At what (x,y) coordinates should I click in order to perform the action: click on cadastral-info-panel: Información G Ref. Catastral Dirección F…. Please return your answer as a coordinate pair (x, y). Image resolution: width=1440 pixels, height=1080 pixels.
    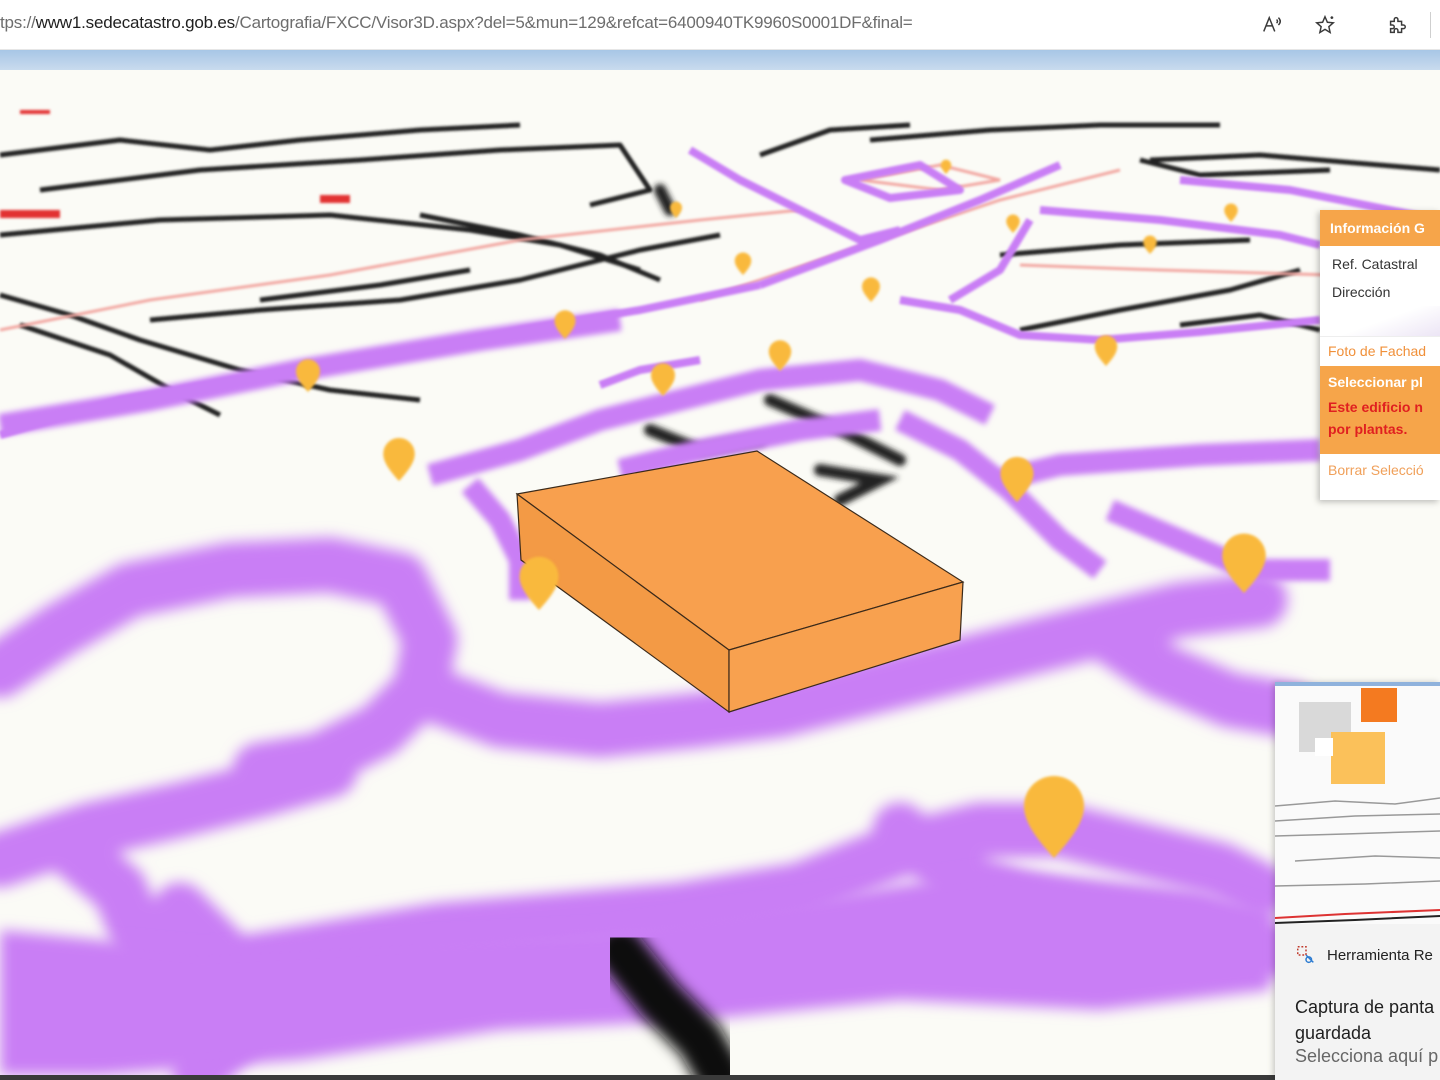
    Looking at the image, I should click on (1380, 355).